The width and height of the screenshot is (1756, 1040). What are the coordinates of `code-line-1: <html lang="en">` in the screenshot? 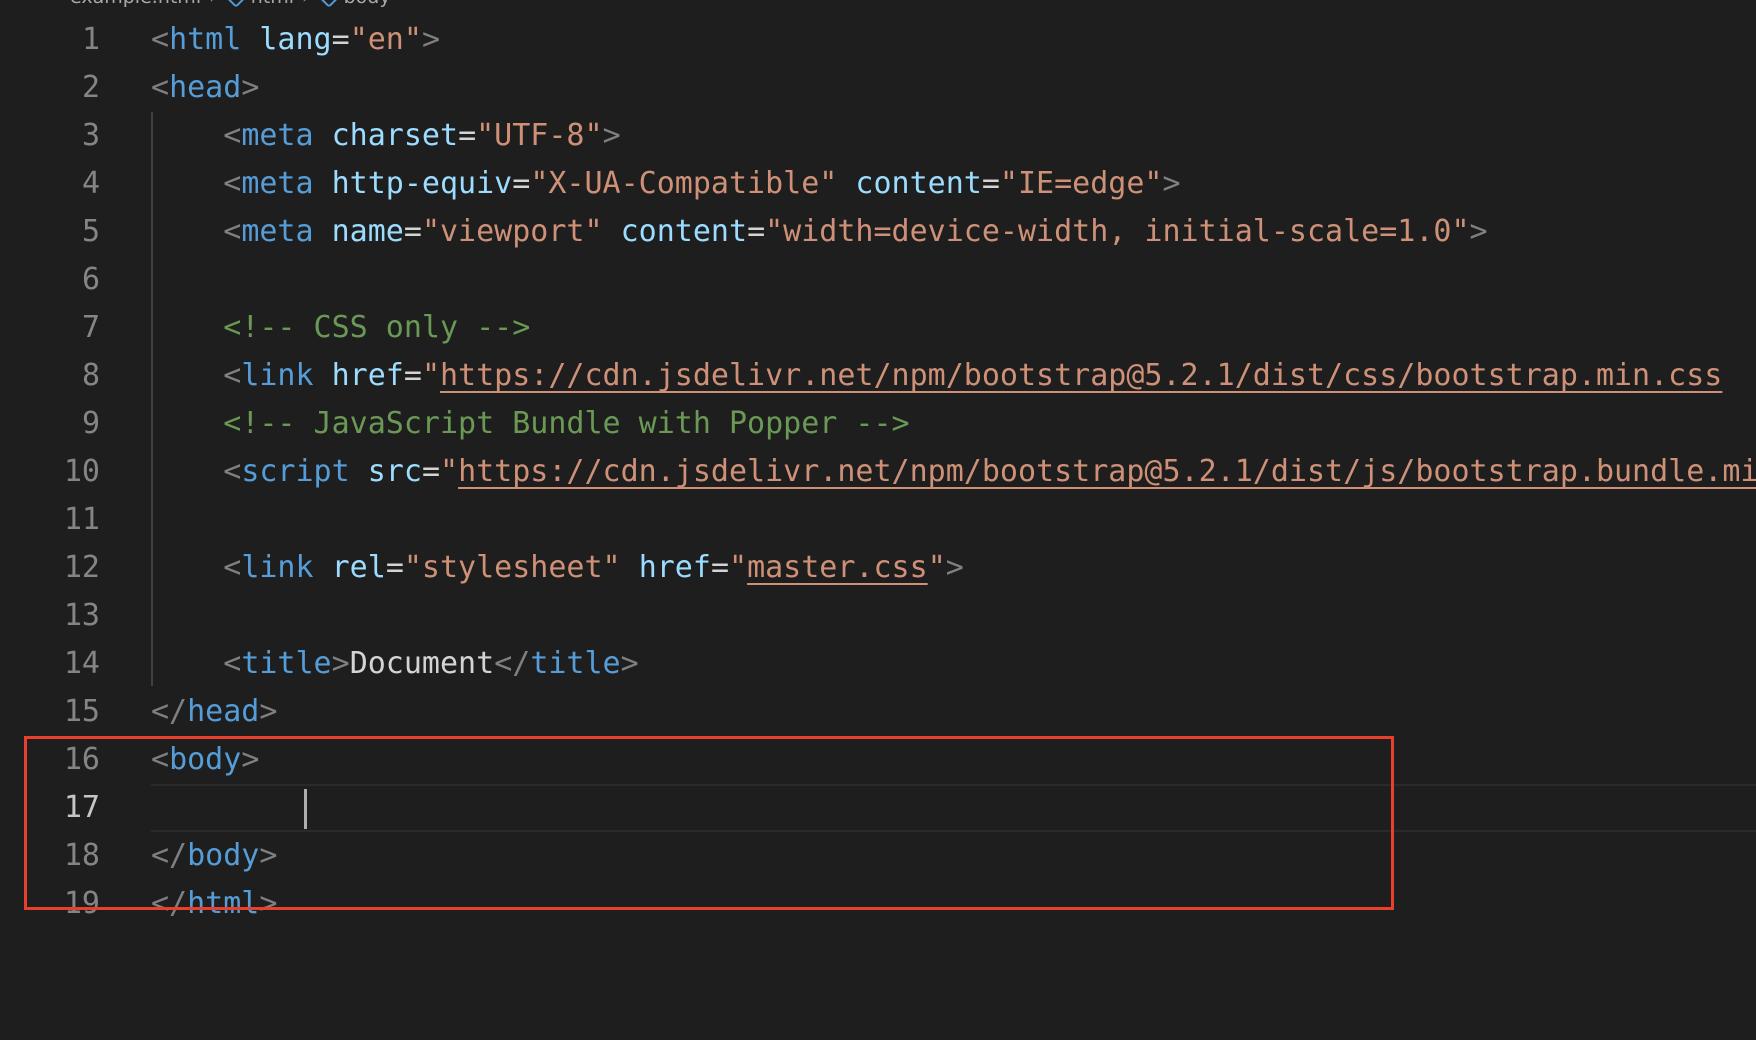 It's located at (953, 40).